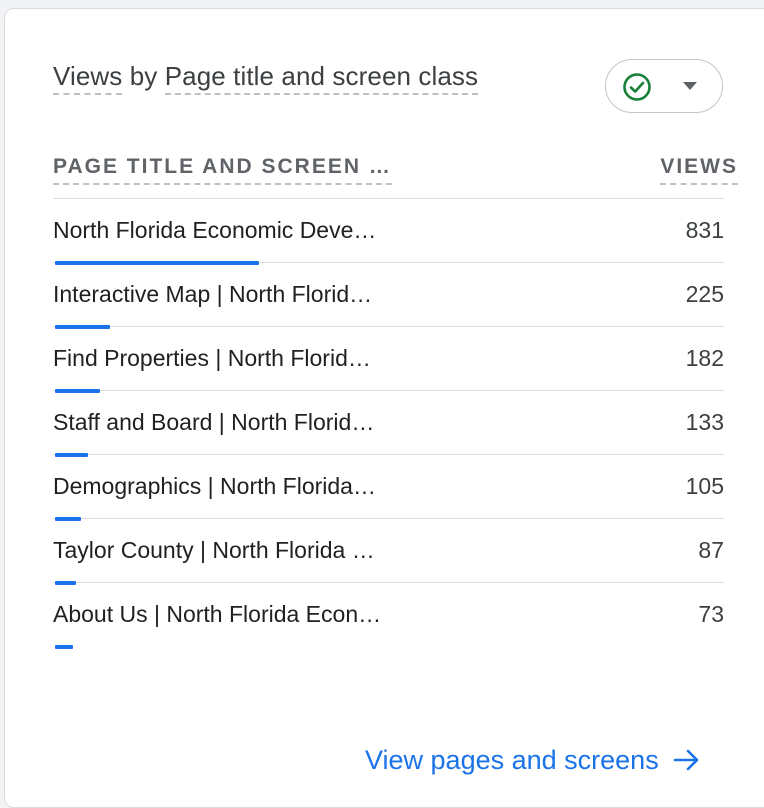 The image size is (764, 808). I want to click on table-row: Find Properties | North Florid… 182, so click(388, 360).